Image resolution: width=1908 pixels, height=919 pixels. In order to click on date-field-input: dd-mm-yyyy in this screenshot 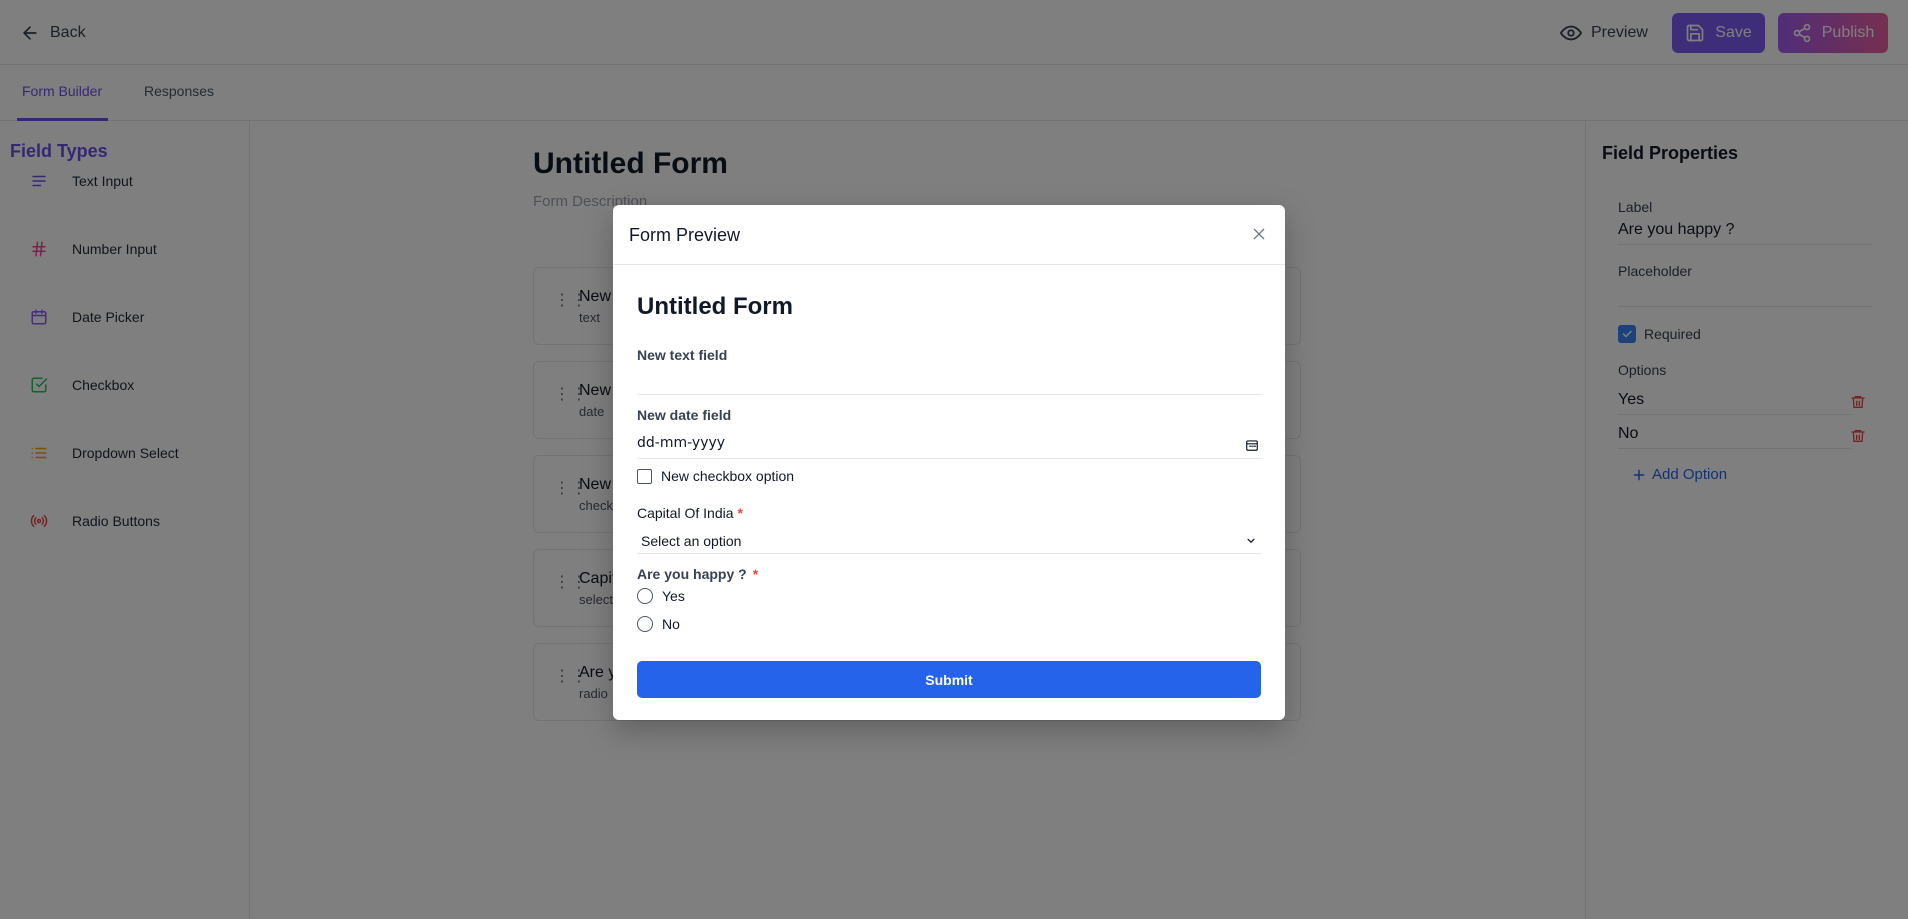, I will do `click(949, 445)`.